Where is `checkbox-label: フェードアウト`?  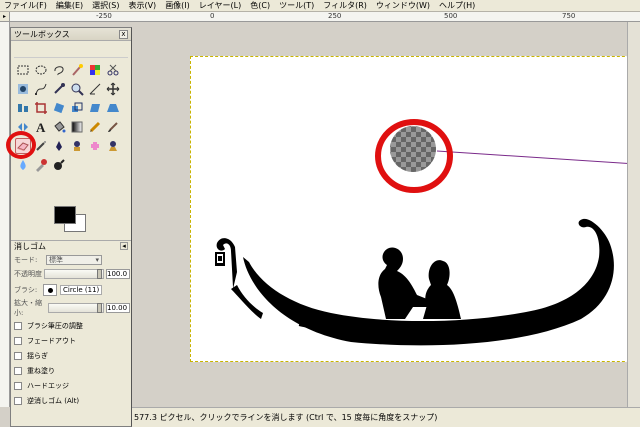
checkbox-label: フェードアウト is located at coordinates (51, 341).